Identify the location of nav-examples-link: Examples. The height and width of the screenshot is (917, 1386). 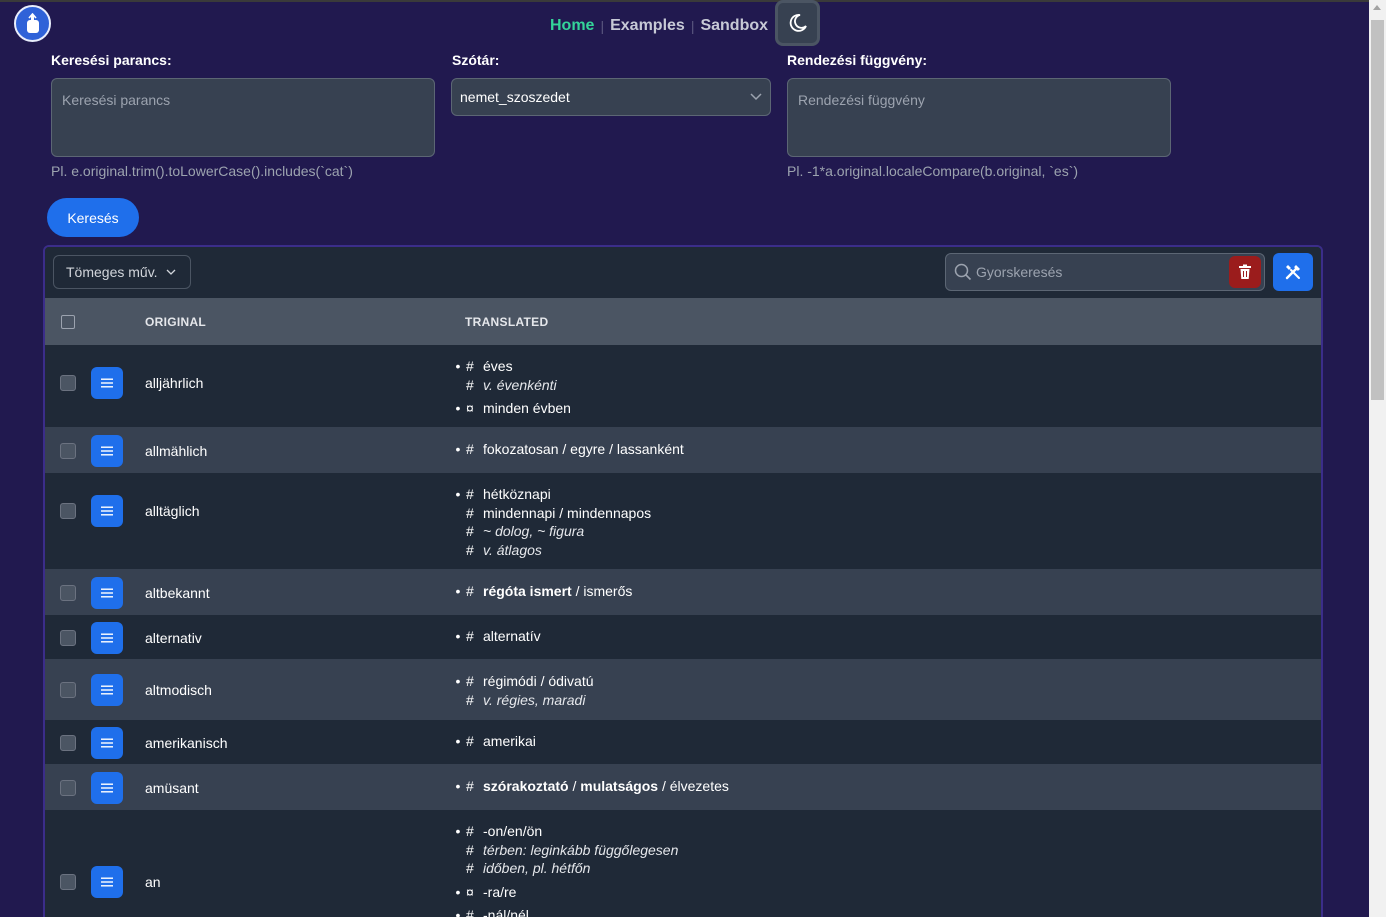
(647, 26).